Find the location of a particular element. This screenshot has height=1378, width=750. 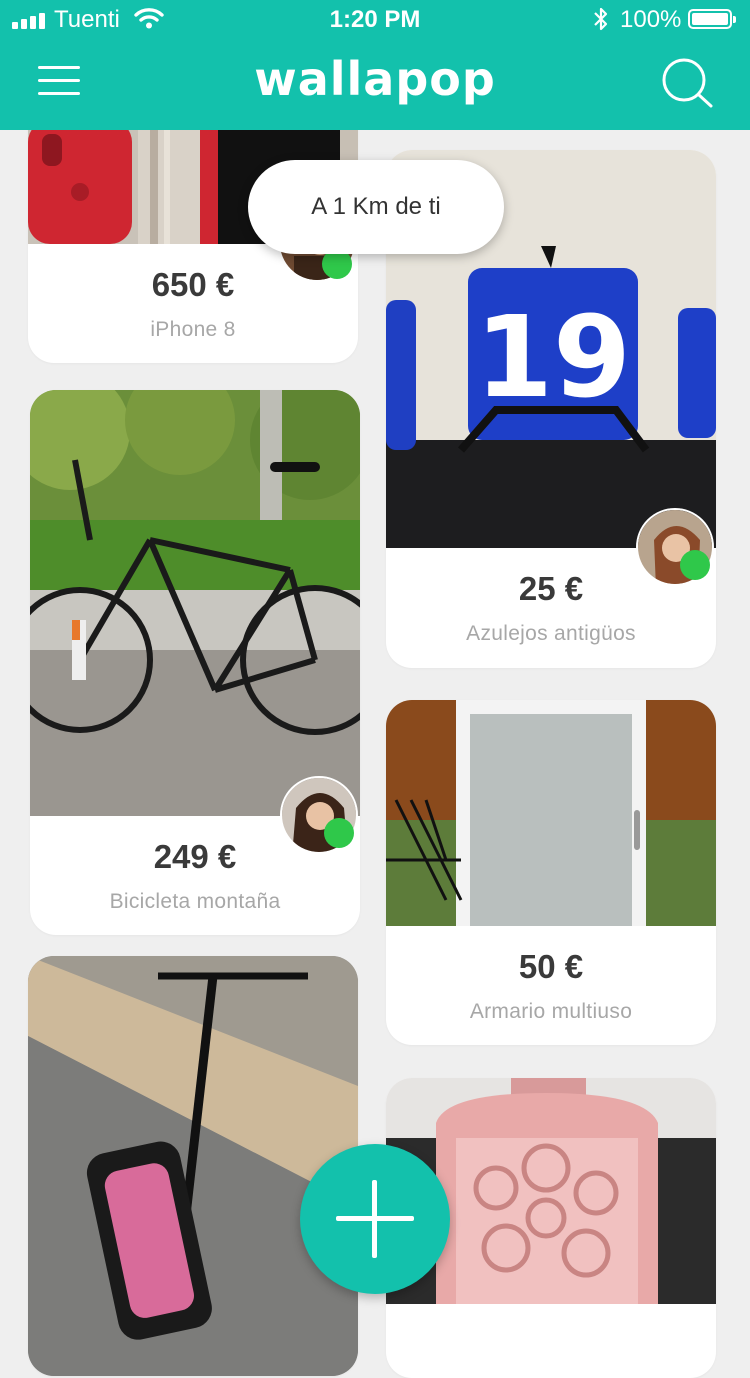

product-card is located at coordinates (193, 1166).